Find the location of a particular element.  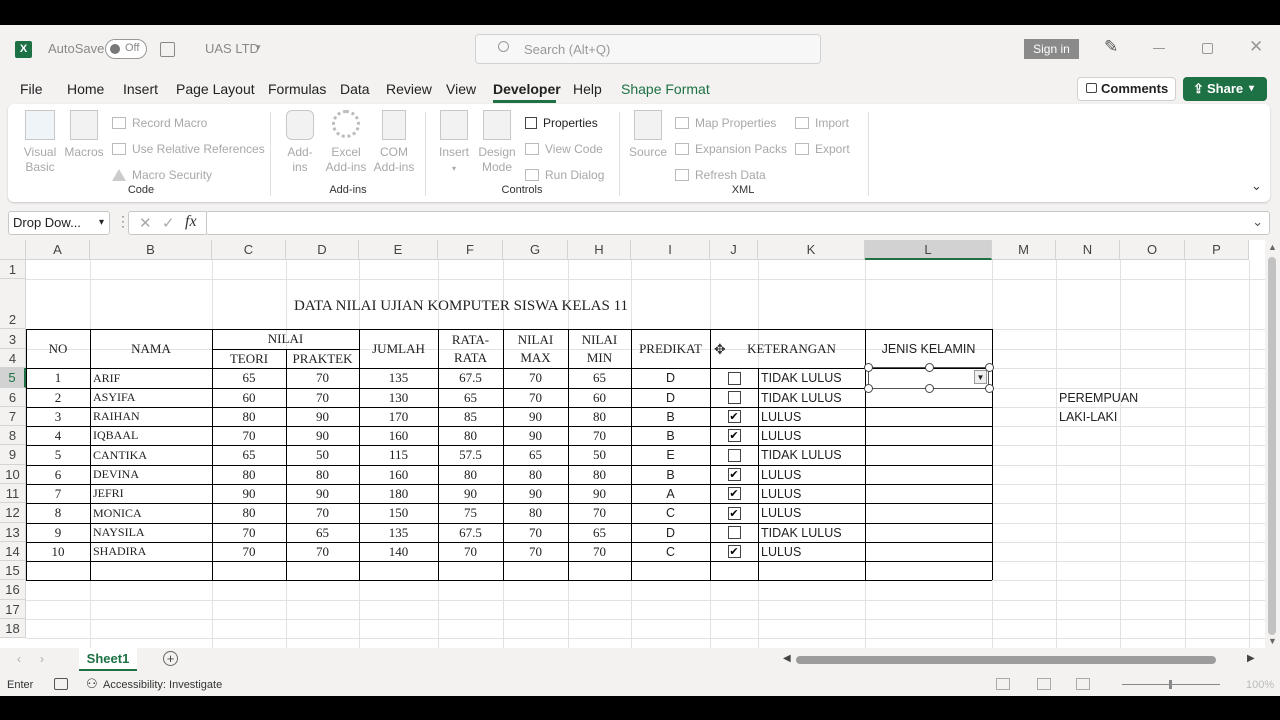

formula-input: ⌄ is located at coordinates (738, 223).